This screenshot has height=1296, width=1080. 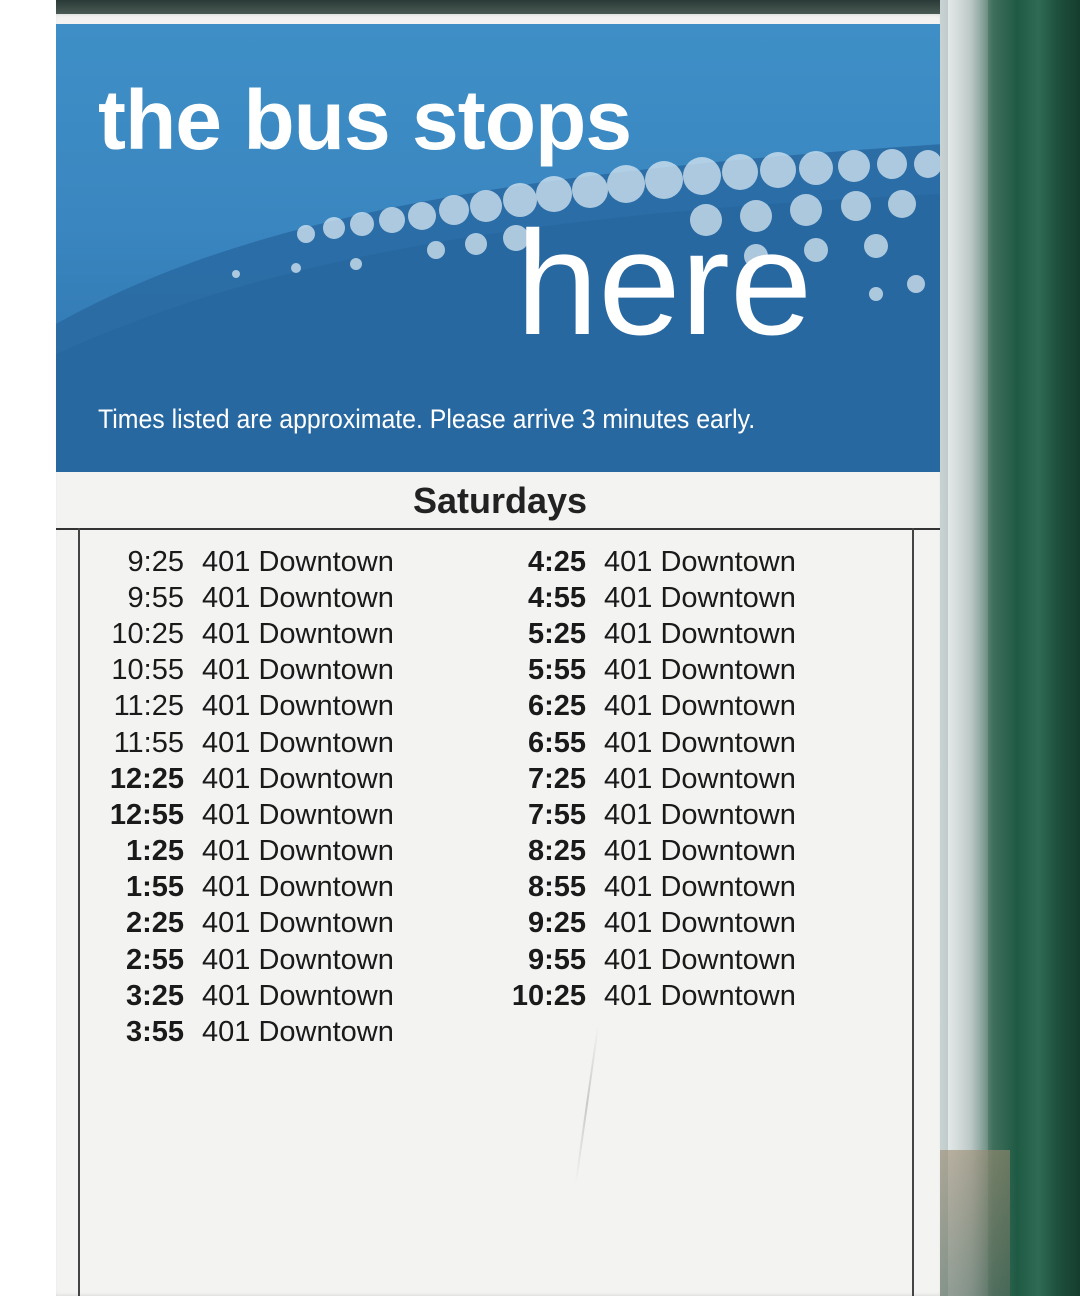 I want to click on departure-time: 5:25, so click(x=556, y=633).